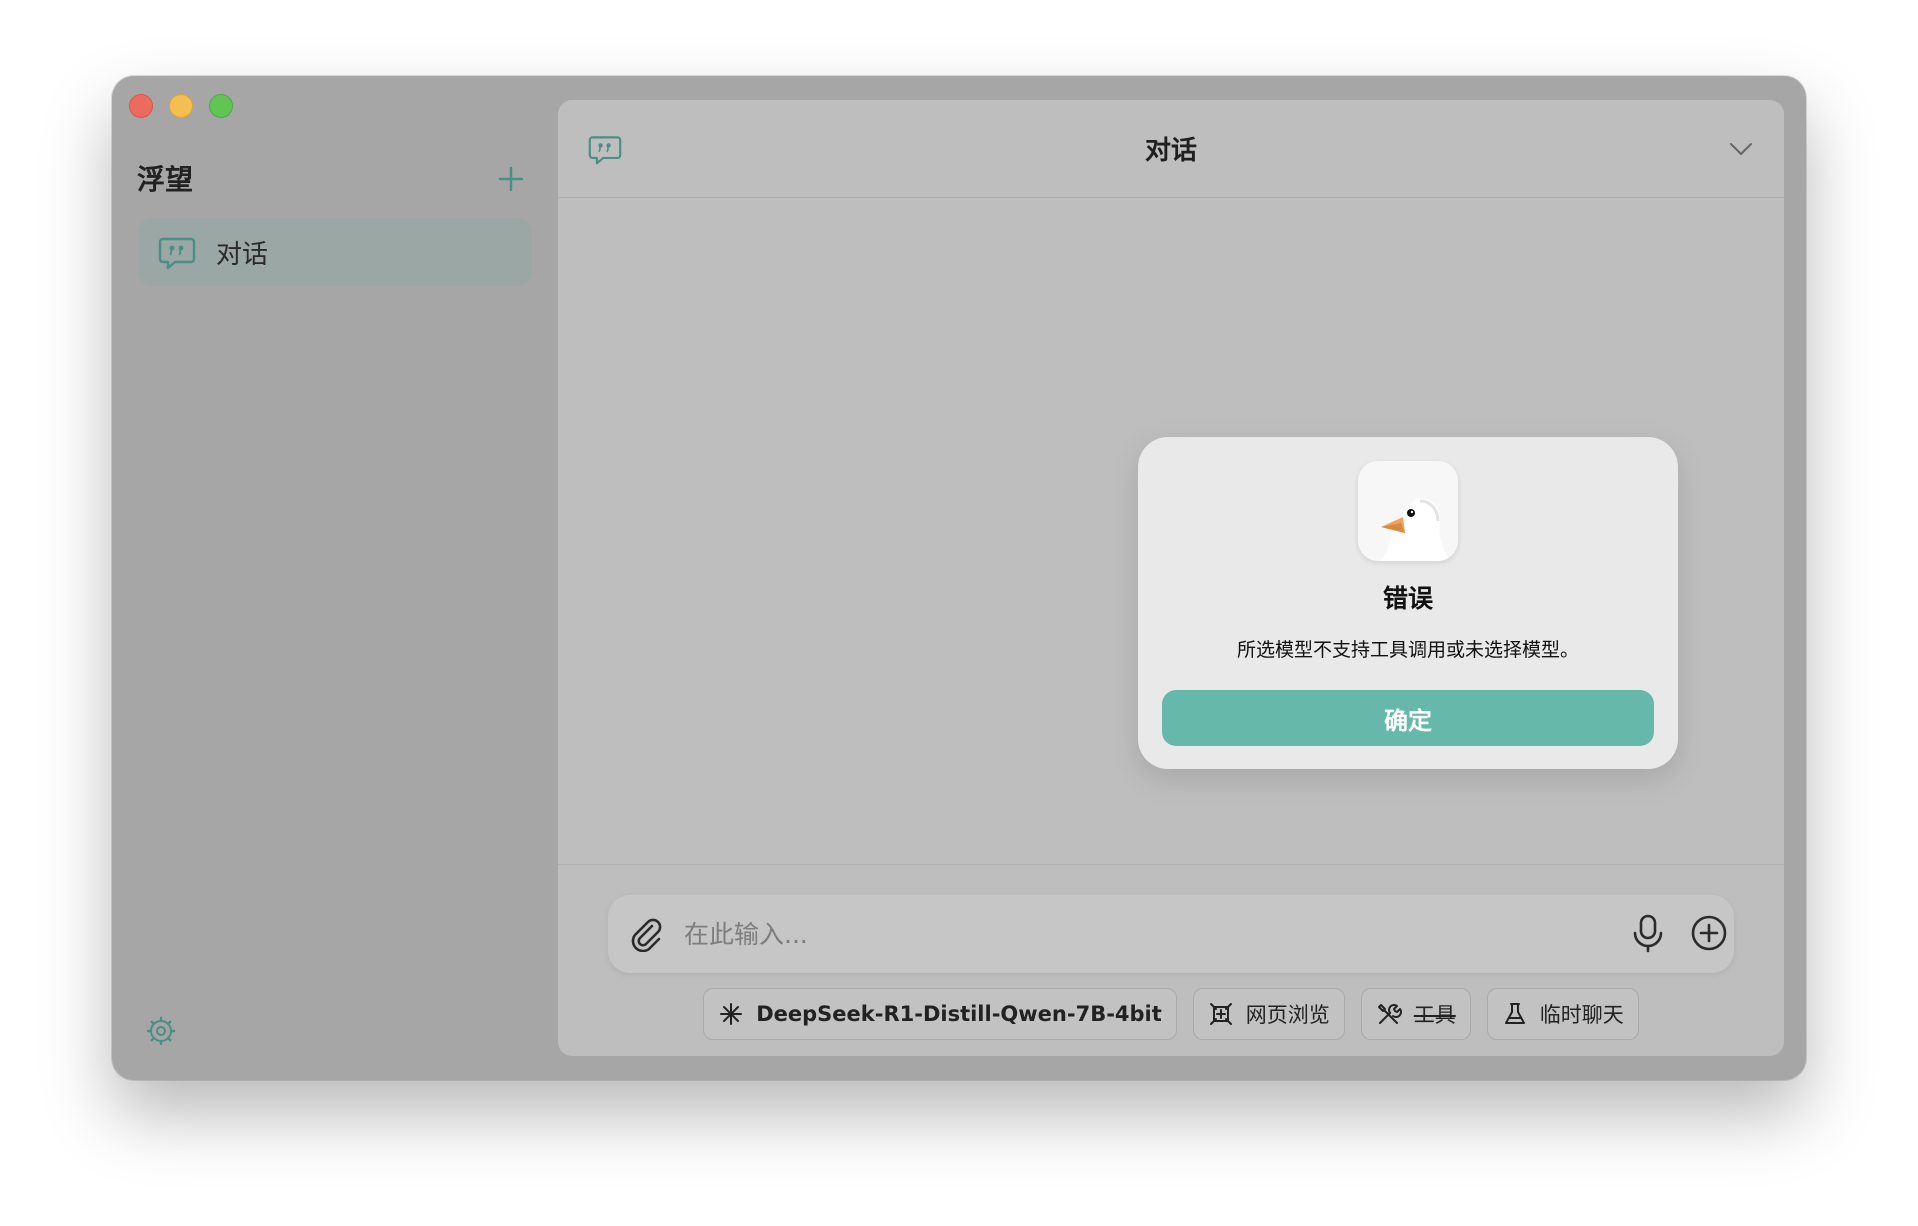 The image size is (1918, 1226). What do you see at coordinates (1171, 864) in the screenshot?
I see `divider` at bounding box center [1171, 864].